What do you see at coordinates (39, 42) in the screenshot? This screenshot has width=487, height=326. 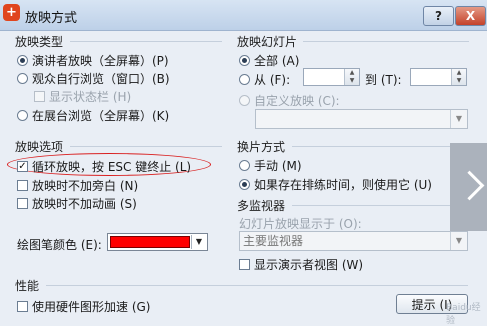 I see `show-type-group-title: 放映类型` at bounding box center [39, 42].